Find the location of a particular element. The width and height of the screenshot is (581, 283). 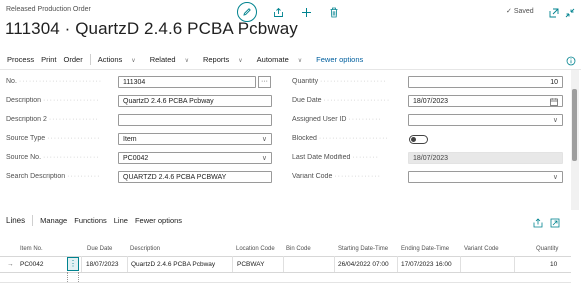

pencil-icon is located at coordinates (247, 12).